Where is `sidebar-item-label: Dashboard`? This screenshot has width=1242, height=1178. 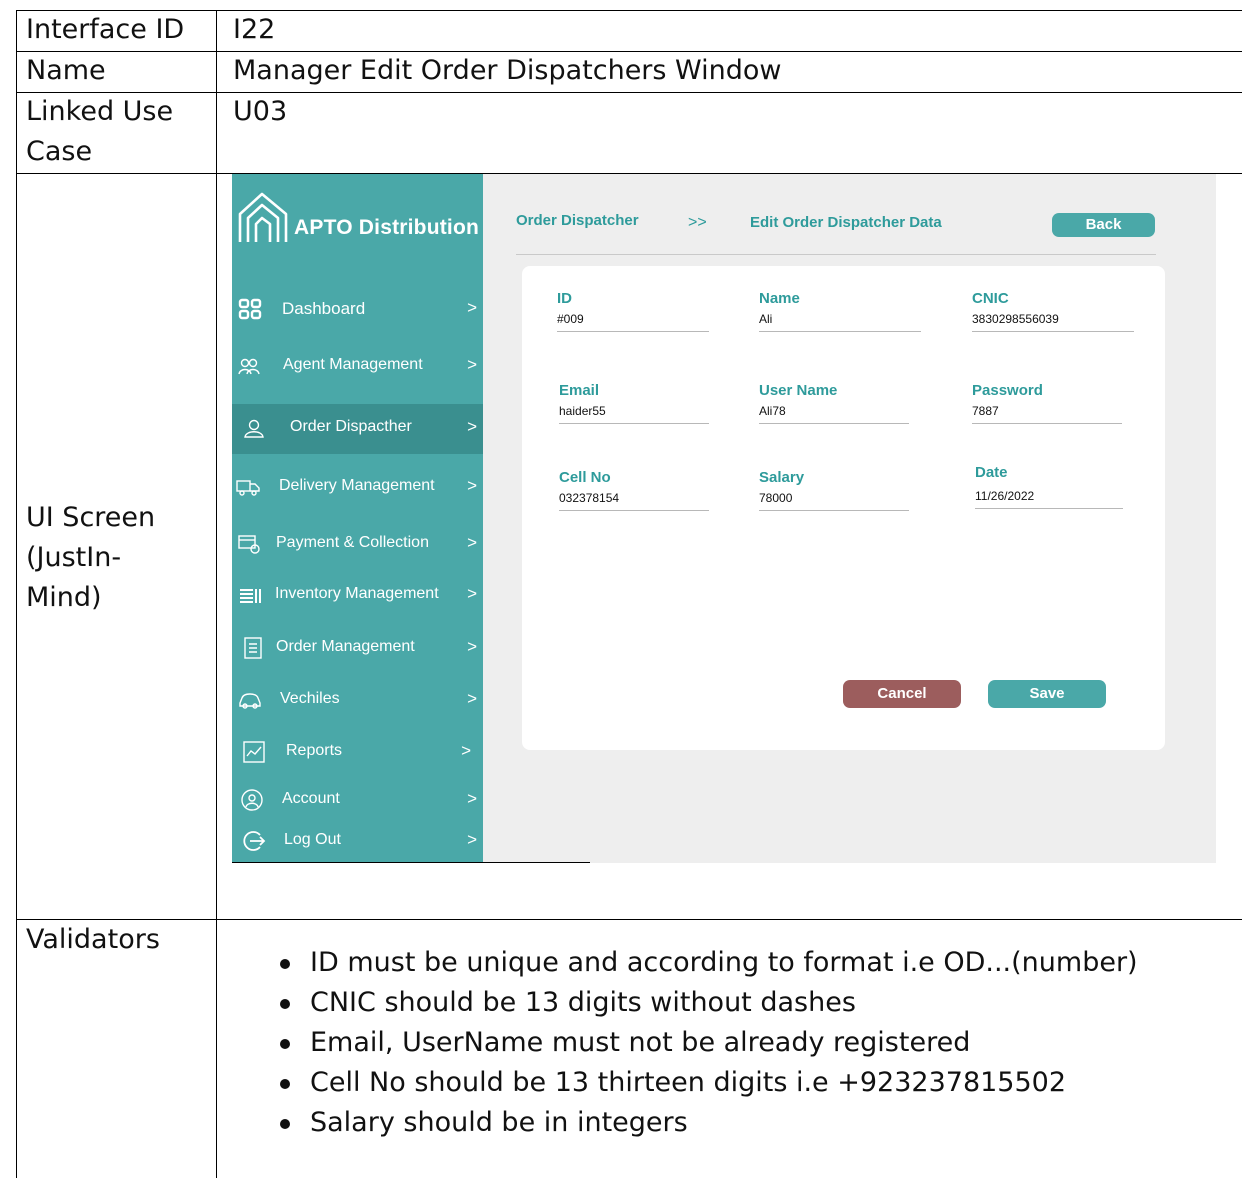 sidebar-item-label: Dashboard is located at coordinates (324, 308).